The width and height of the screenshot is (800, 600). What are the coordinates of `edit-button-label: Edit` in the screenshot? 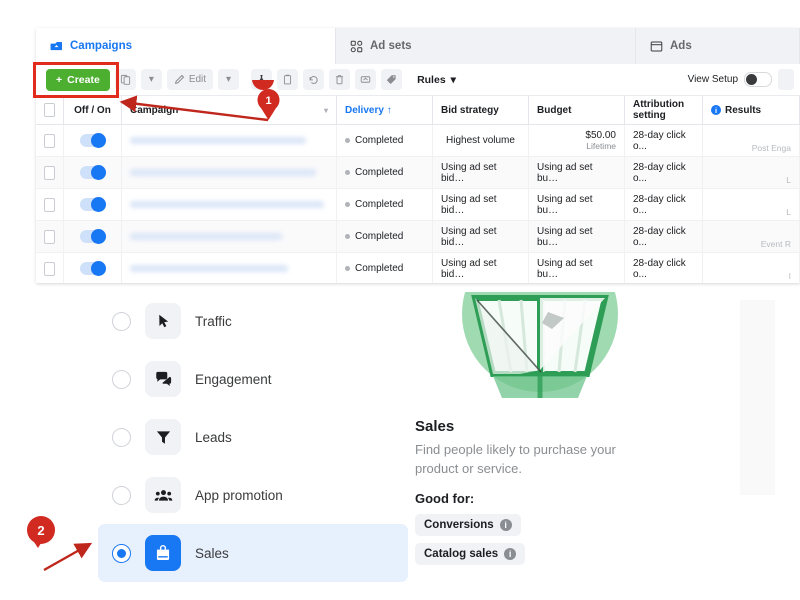 It's located at (197, 79).